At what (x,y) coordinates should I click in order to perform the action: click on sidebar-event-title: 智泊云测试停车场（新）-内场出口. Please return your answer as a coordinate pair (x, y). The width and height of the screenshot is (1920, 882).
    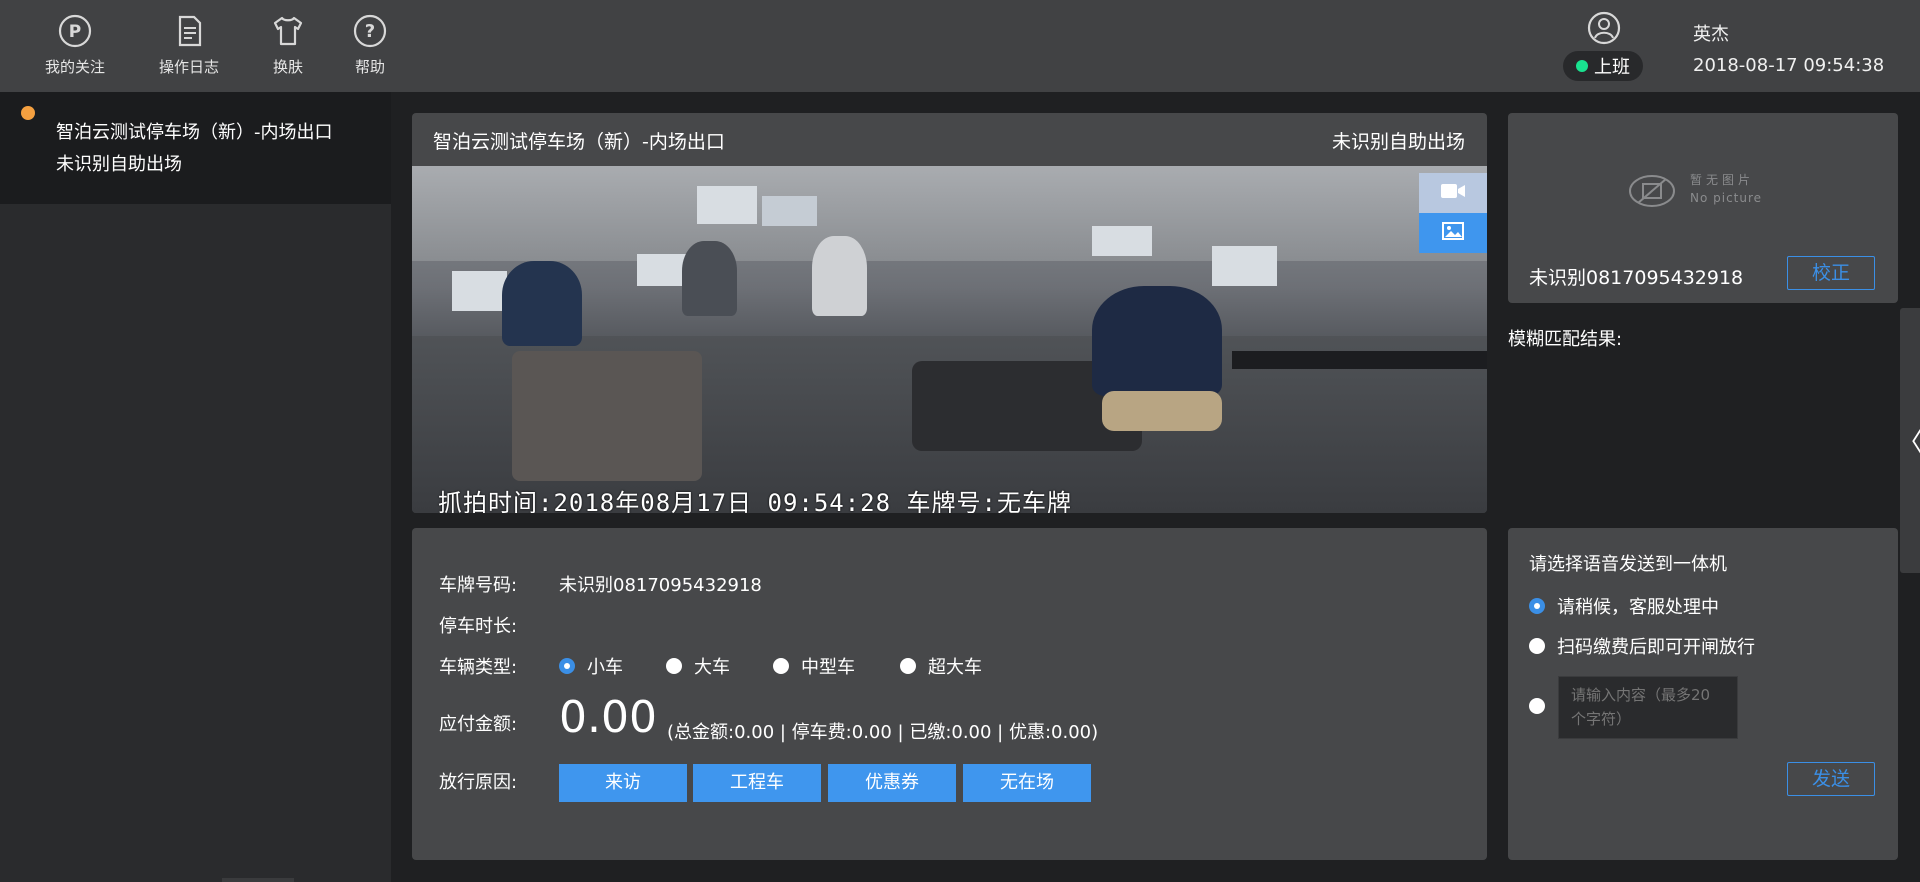
    Looking at the image, I should click on (194, 132).